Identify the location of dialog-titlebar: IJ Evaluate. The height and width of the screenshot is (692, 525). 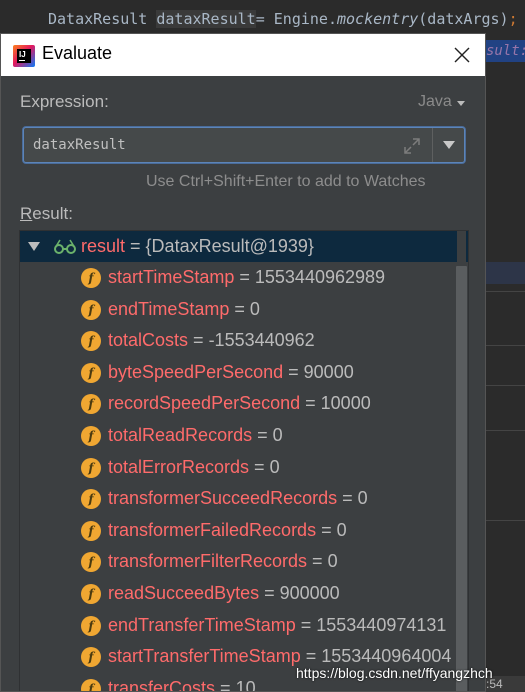
(243, 55).